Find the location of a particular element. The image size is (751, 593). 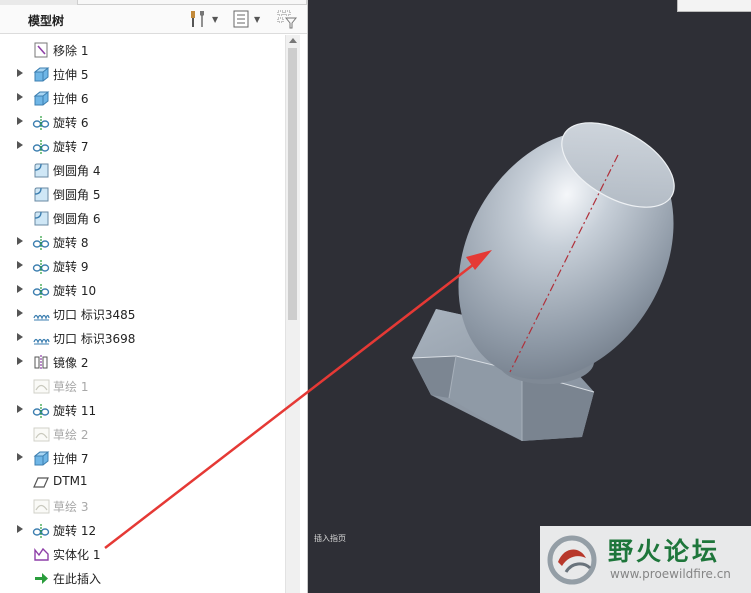

tree-item-label: 草绘 3 is located at coordinates (71, 507).